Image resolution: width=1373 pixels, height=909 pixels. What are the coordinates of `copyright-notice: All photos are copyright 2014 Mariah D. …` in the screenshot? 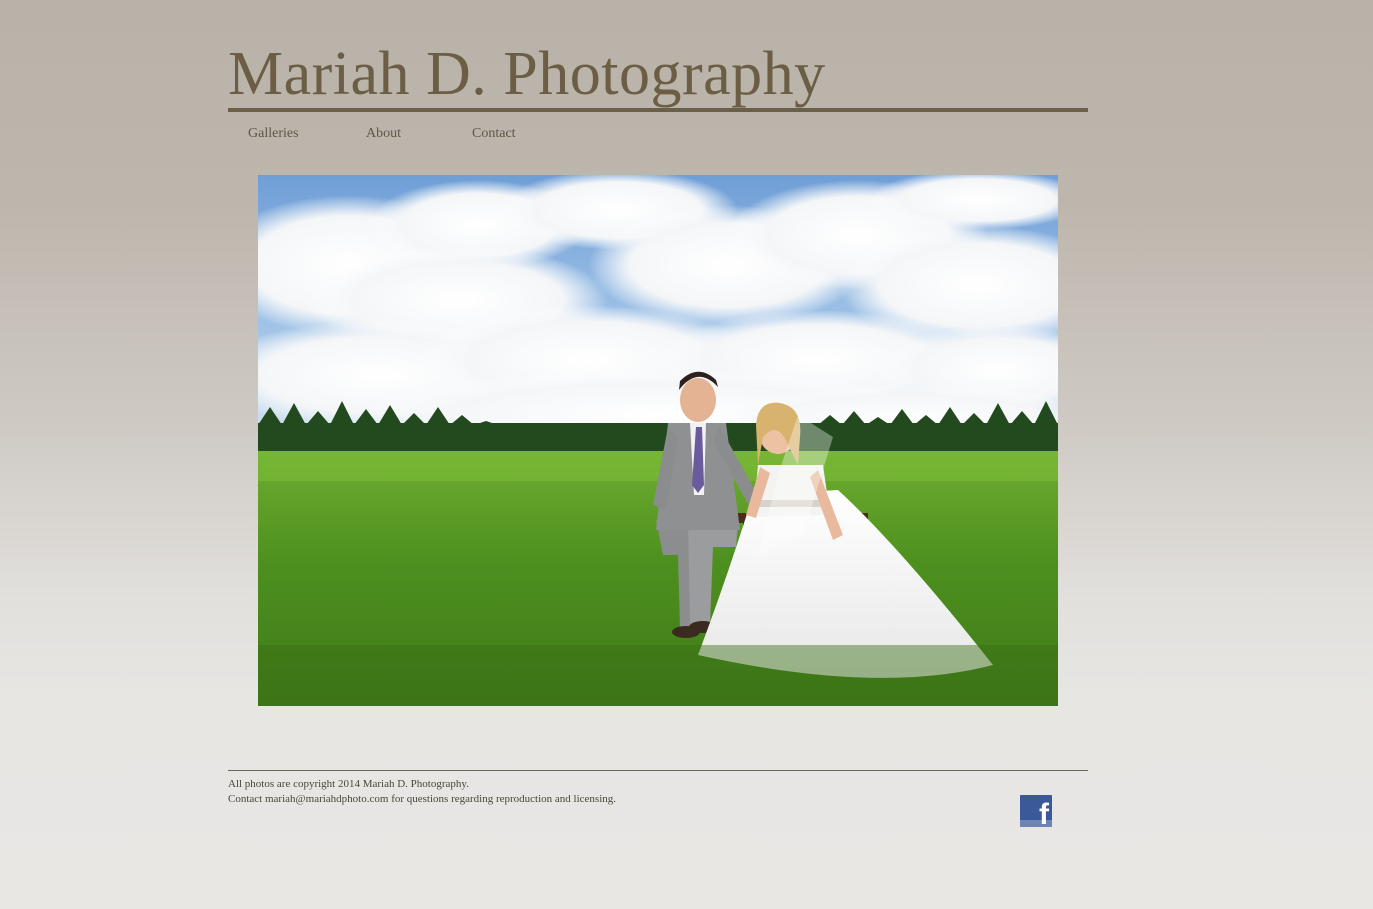 It's located at (348, 784).